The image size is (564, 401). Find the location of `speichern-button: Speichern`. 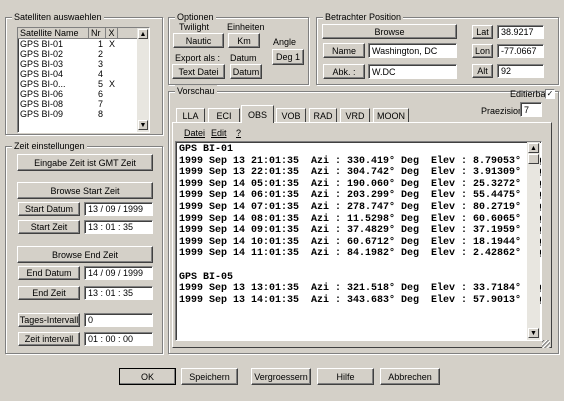

speichern-button: Speichern is located at coordinates (209, 376).